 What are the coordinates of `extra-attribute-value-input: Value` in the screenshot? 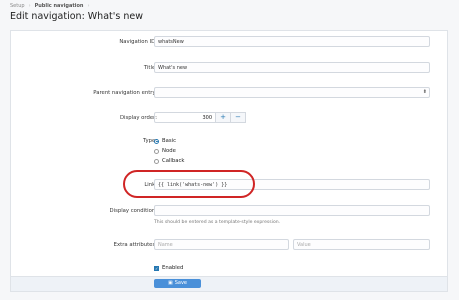 It's located at (361, 244).